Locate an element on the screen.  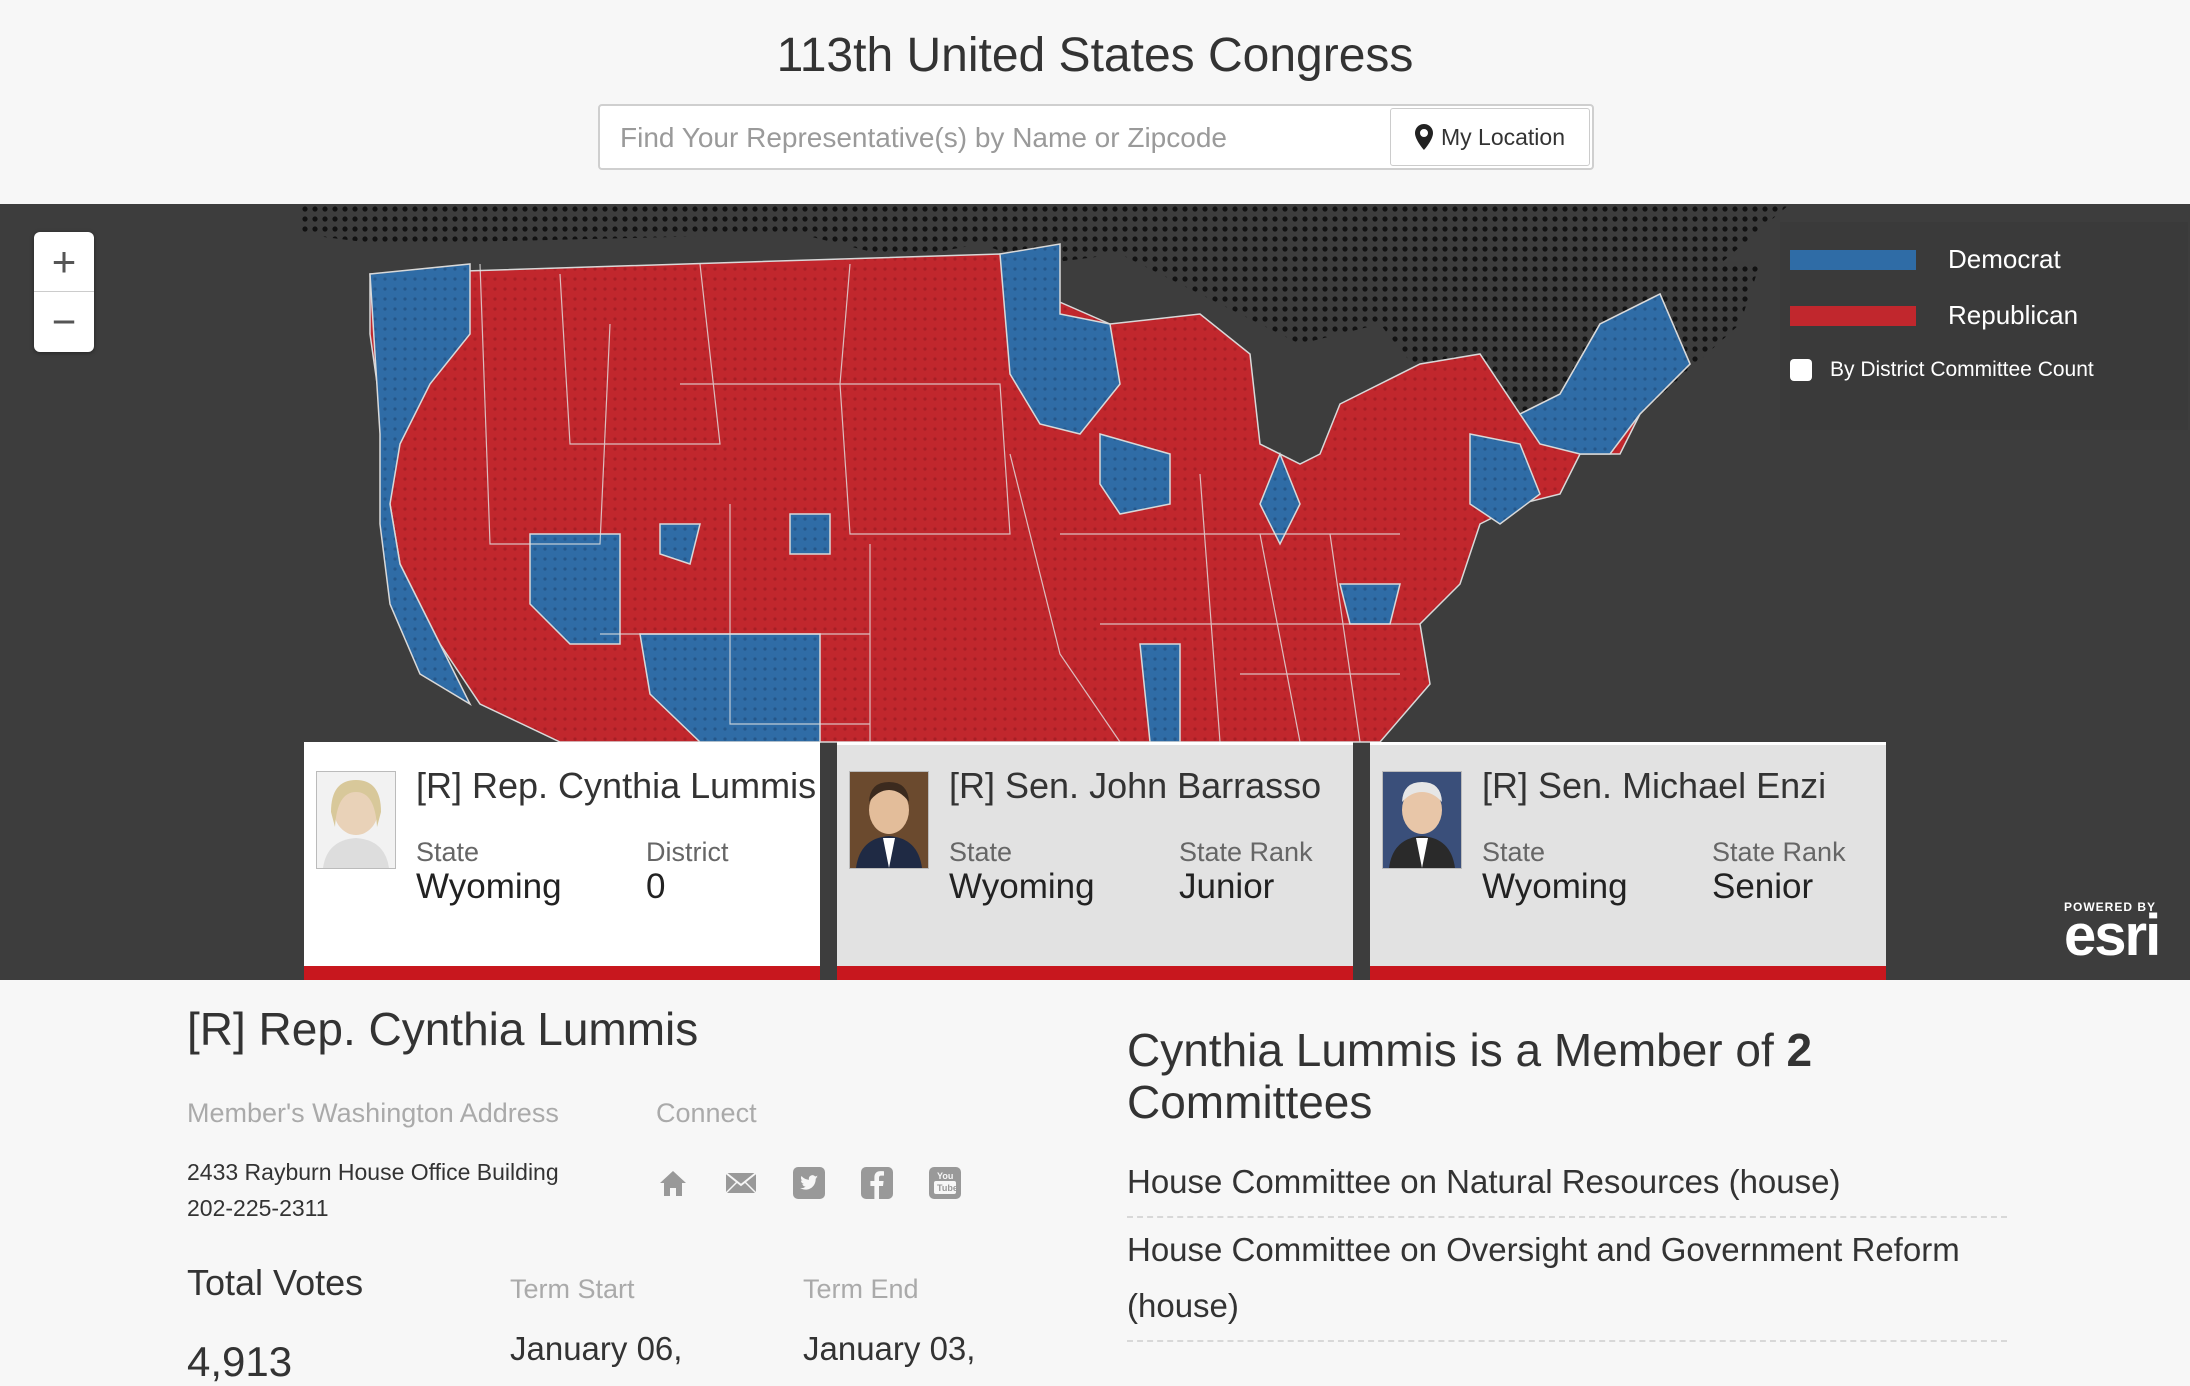
card-district-value: 0 is located at coordinates (656, 886).